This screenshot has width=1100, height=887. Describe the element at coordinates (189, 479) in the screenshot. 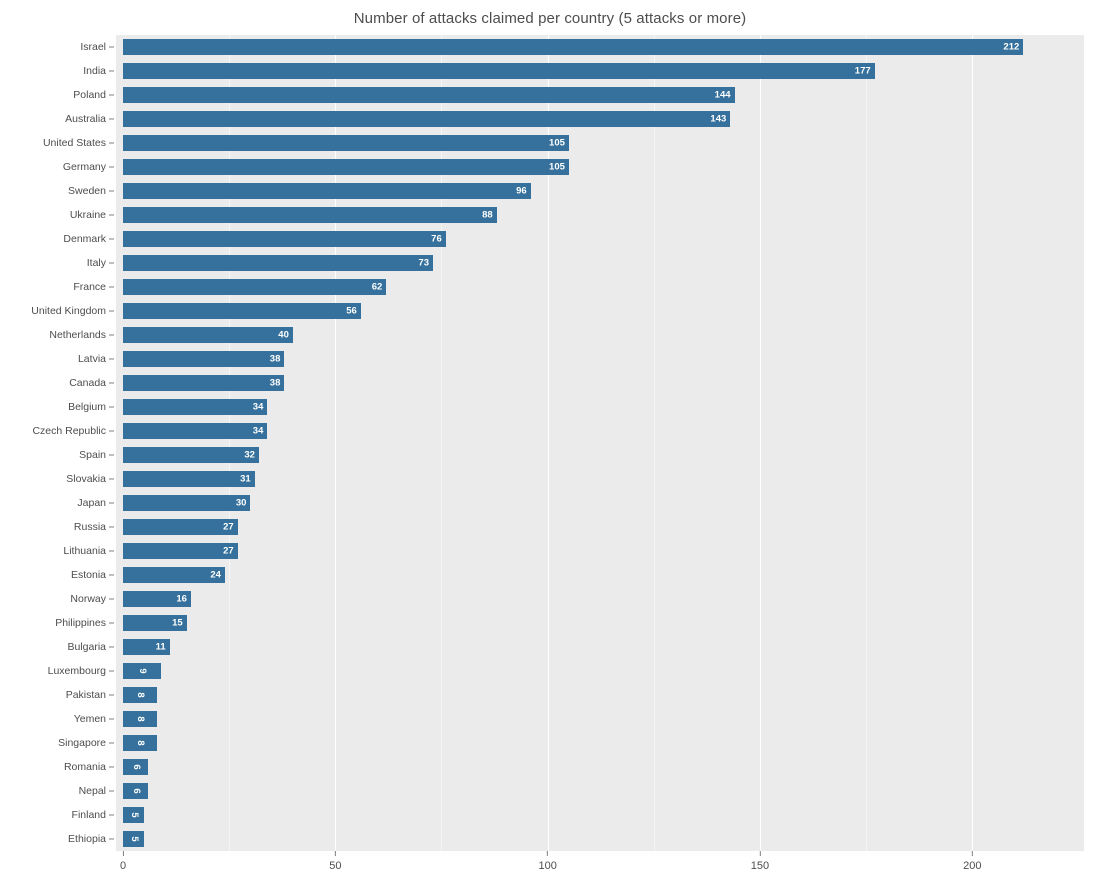

I see `bar: 31` at that location.